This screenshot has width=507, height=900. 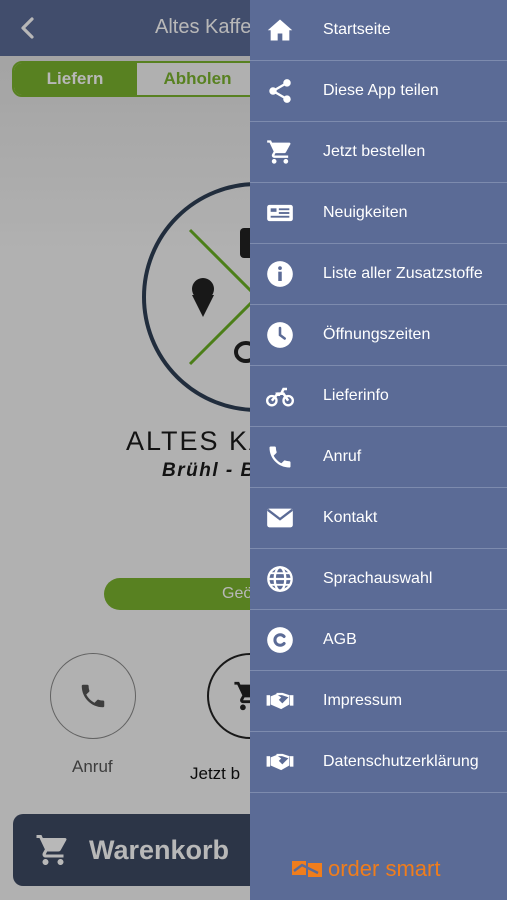 What do you see at coordinates (280, 213) in the screenshot?
I see `newspaper-icon` at bounding box center [280, 213].